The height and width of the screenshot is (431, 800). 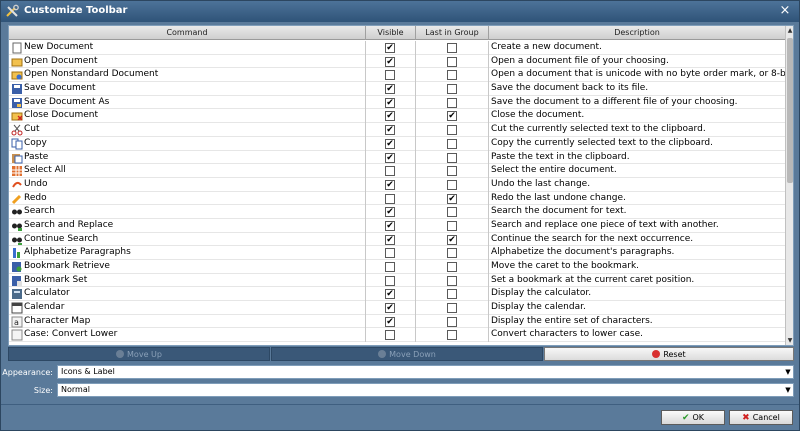 What do you see at coordinates (425, 390) in the screenshot?
I see `size-select: Normal ▼` at bounding box center [425, 390].